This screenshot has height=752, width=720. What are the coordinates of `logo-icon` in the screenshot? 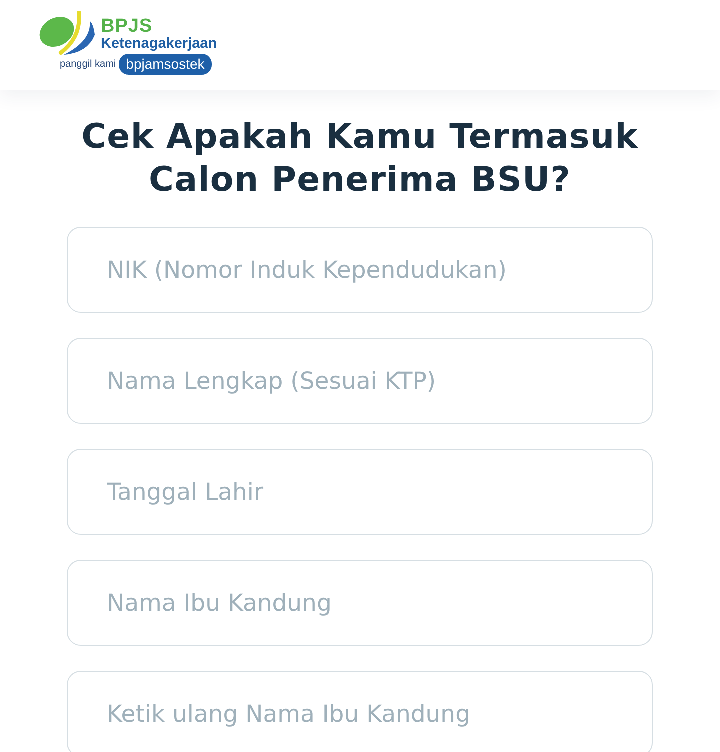 It's located at (67, 33).